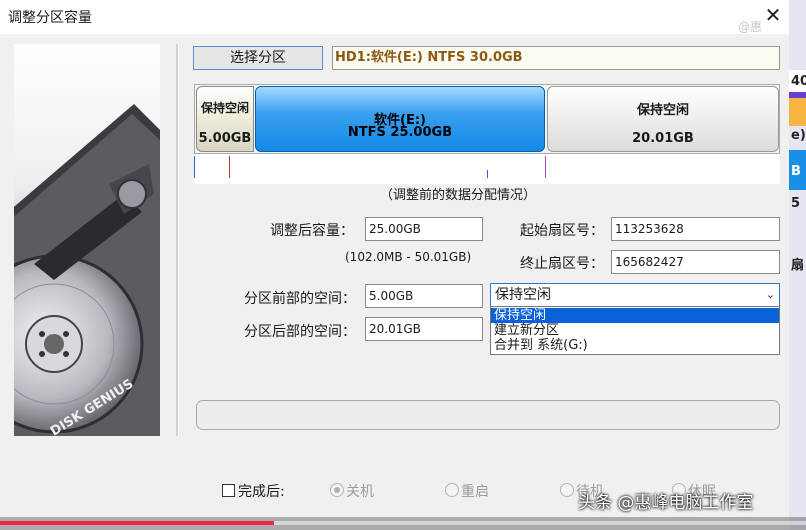  Describe the element at coordinates (798, 81) in the screenshot. I see `edge-text-1: 40` at that location.